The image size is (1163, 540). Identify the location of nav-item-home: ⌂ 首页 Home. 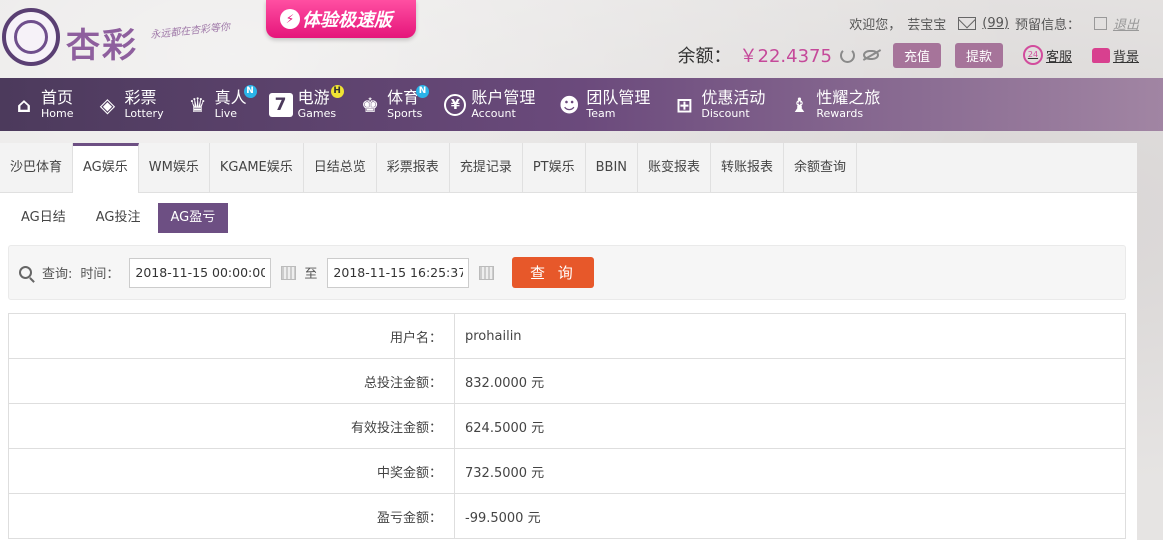
(45, 104).